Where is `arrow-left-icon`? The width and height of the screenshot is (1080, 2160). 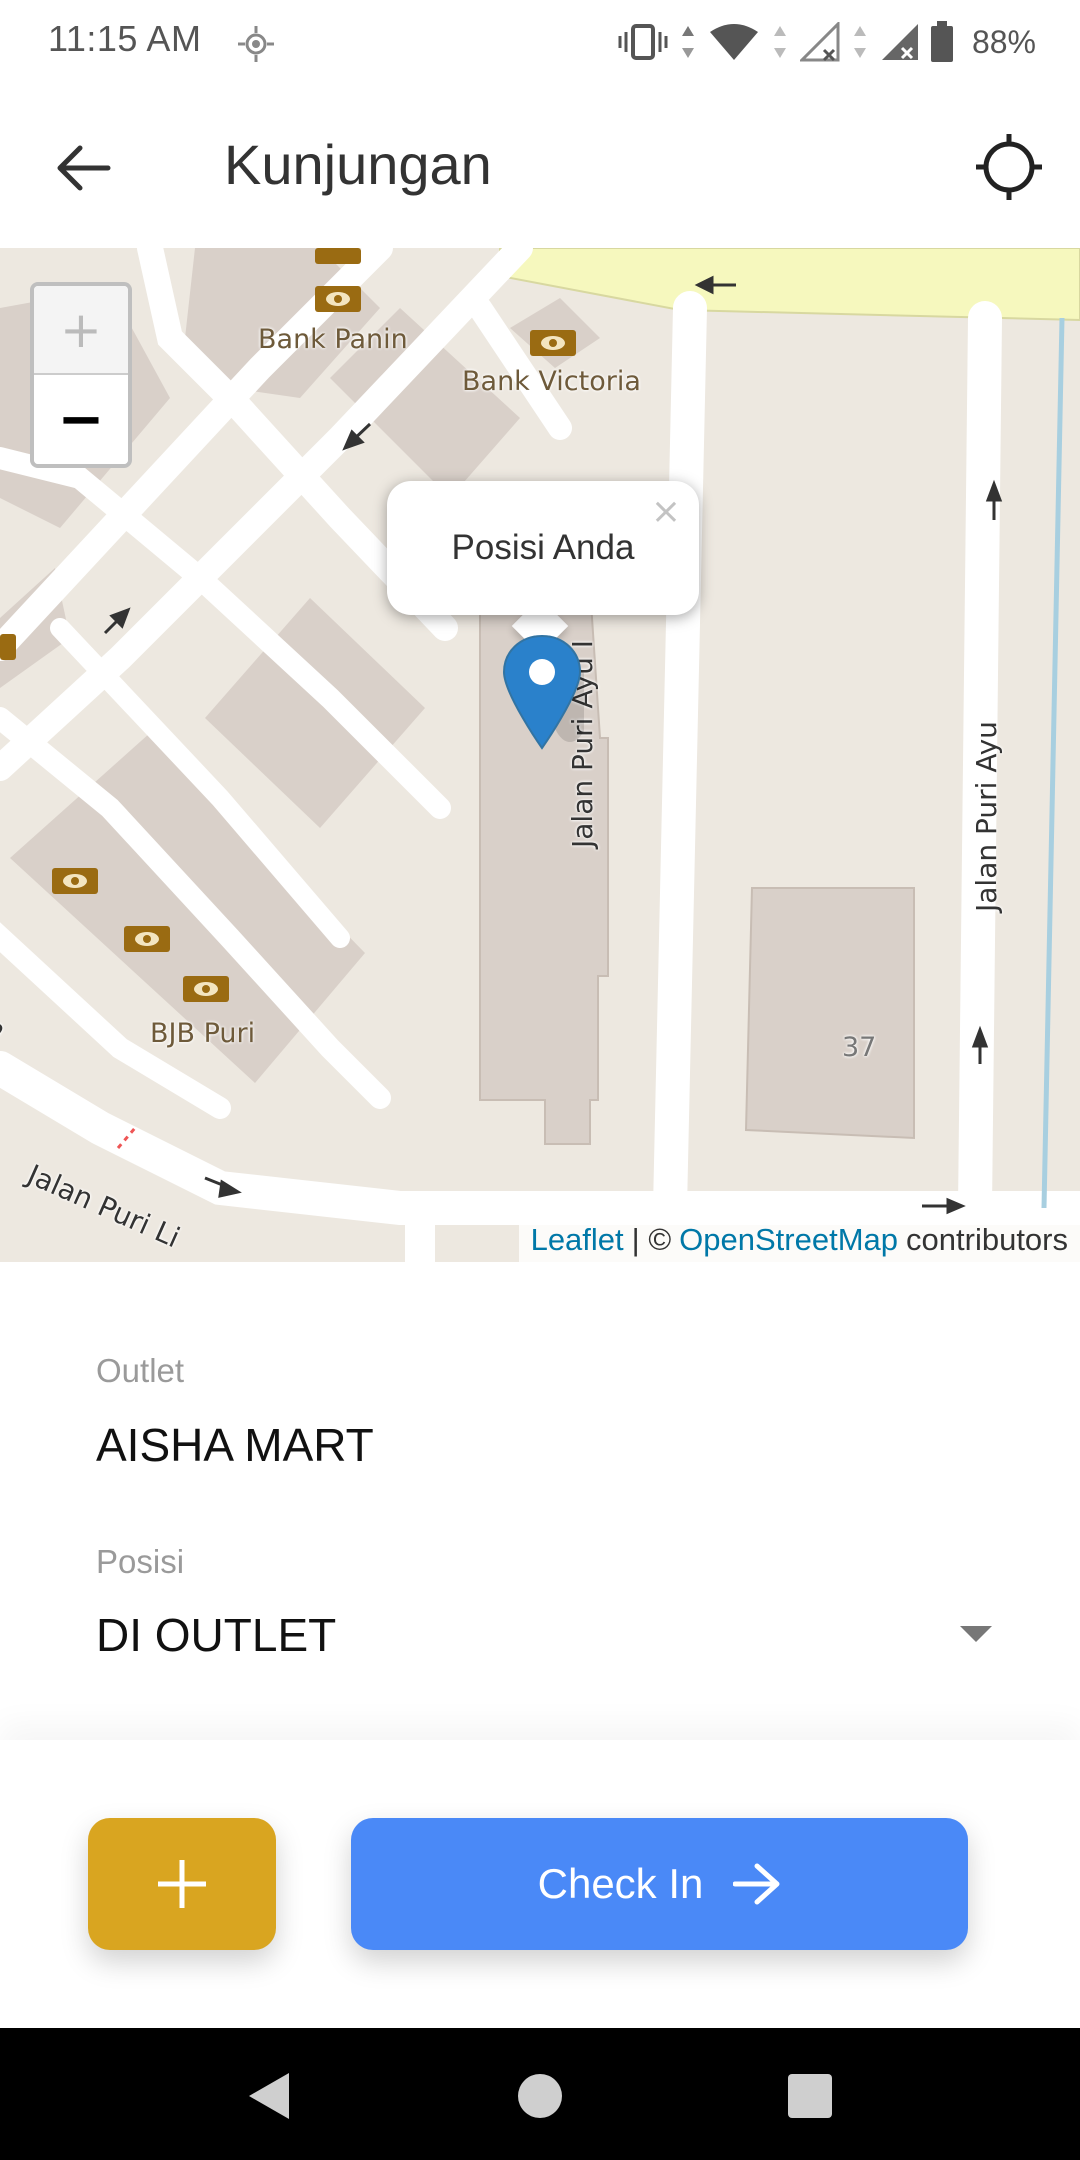 arrow-left-icon is located at coordinates (84, 168).